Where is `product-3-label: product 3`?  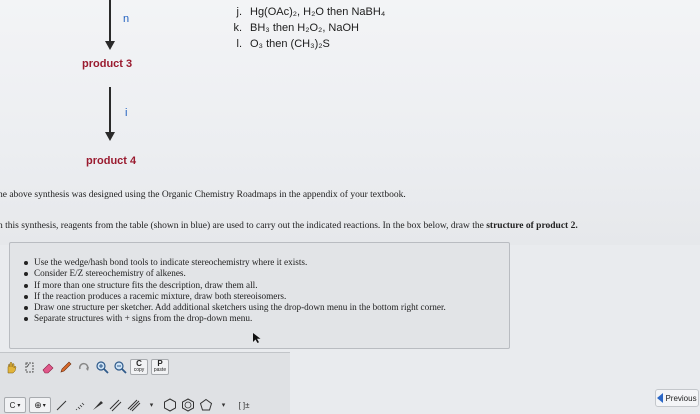
product-3-label: product 3 is located at coordinates (107, 64).